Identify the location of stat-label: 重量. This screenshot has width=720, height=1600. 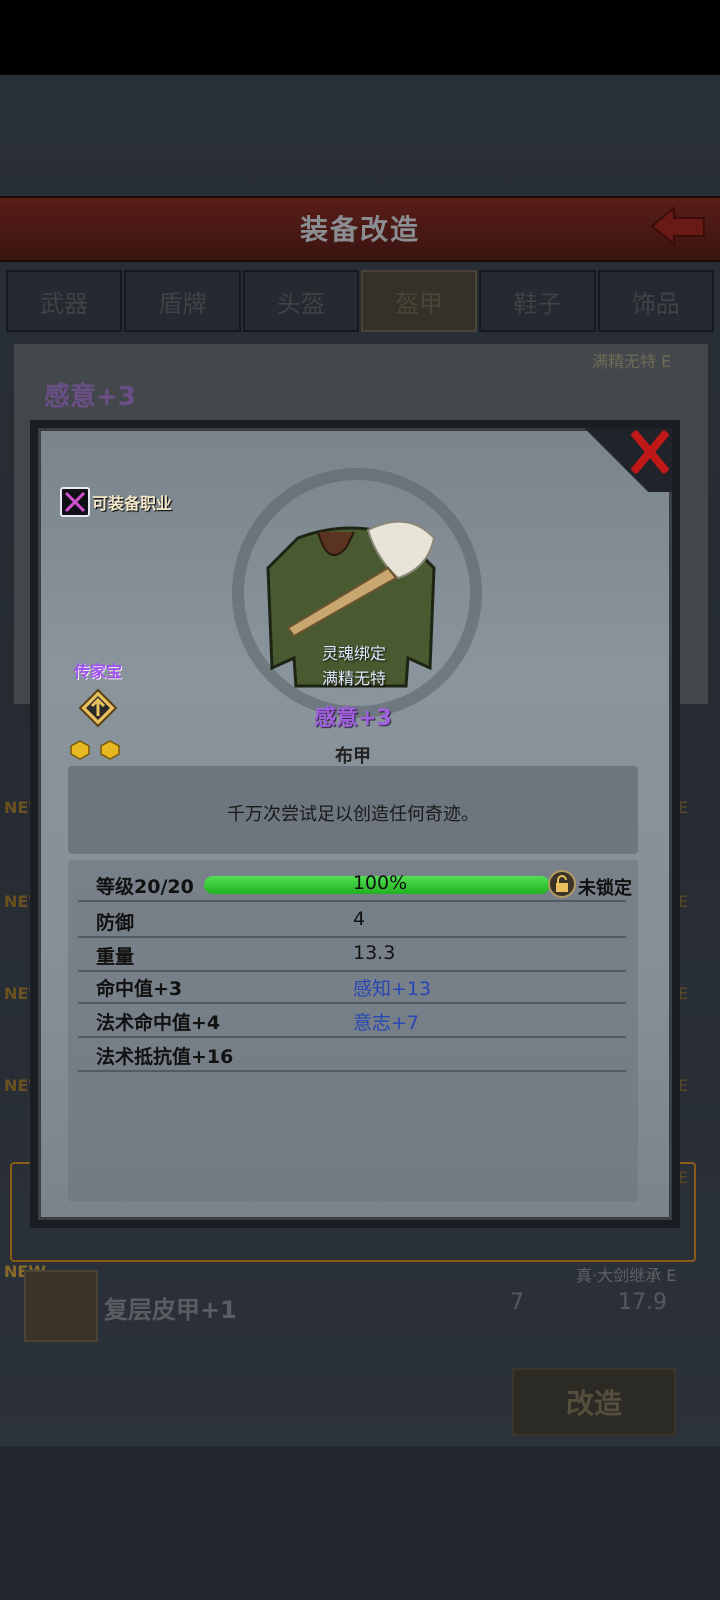
(115, 957).